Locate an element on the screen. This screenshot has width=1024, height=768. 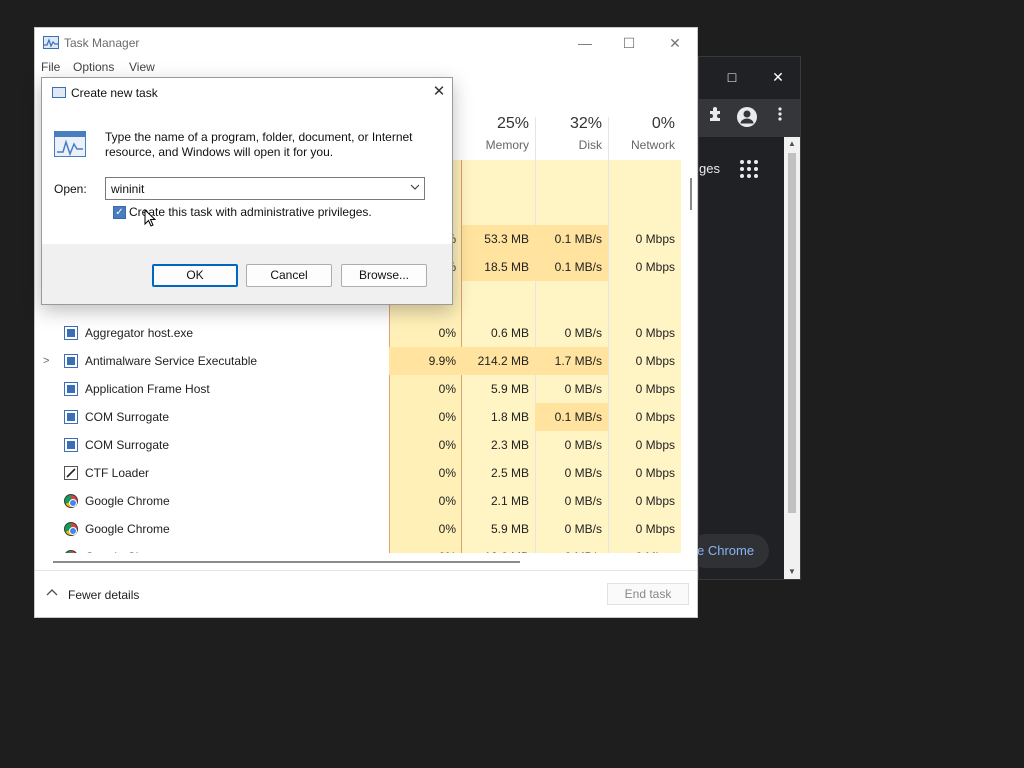
table-row: COM Surrogate 0% 2.3 MB 0 MB/s 0 Mbps is located at coordinates (358, 445).